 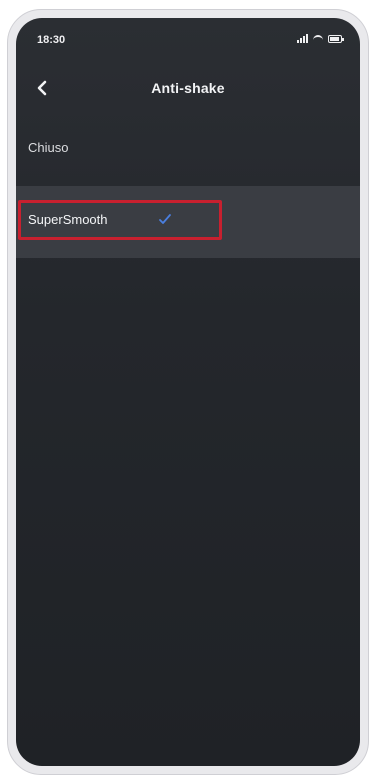 What do you see at coordinates (188, 150) in the screenshot?
I see `option-item-chiuso: Chiuso` at bounding box center [188, 150].